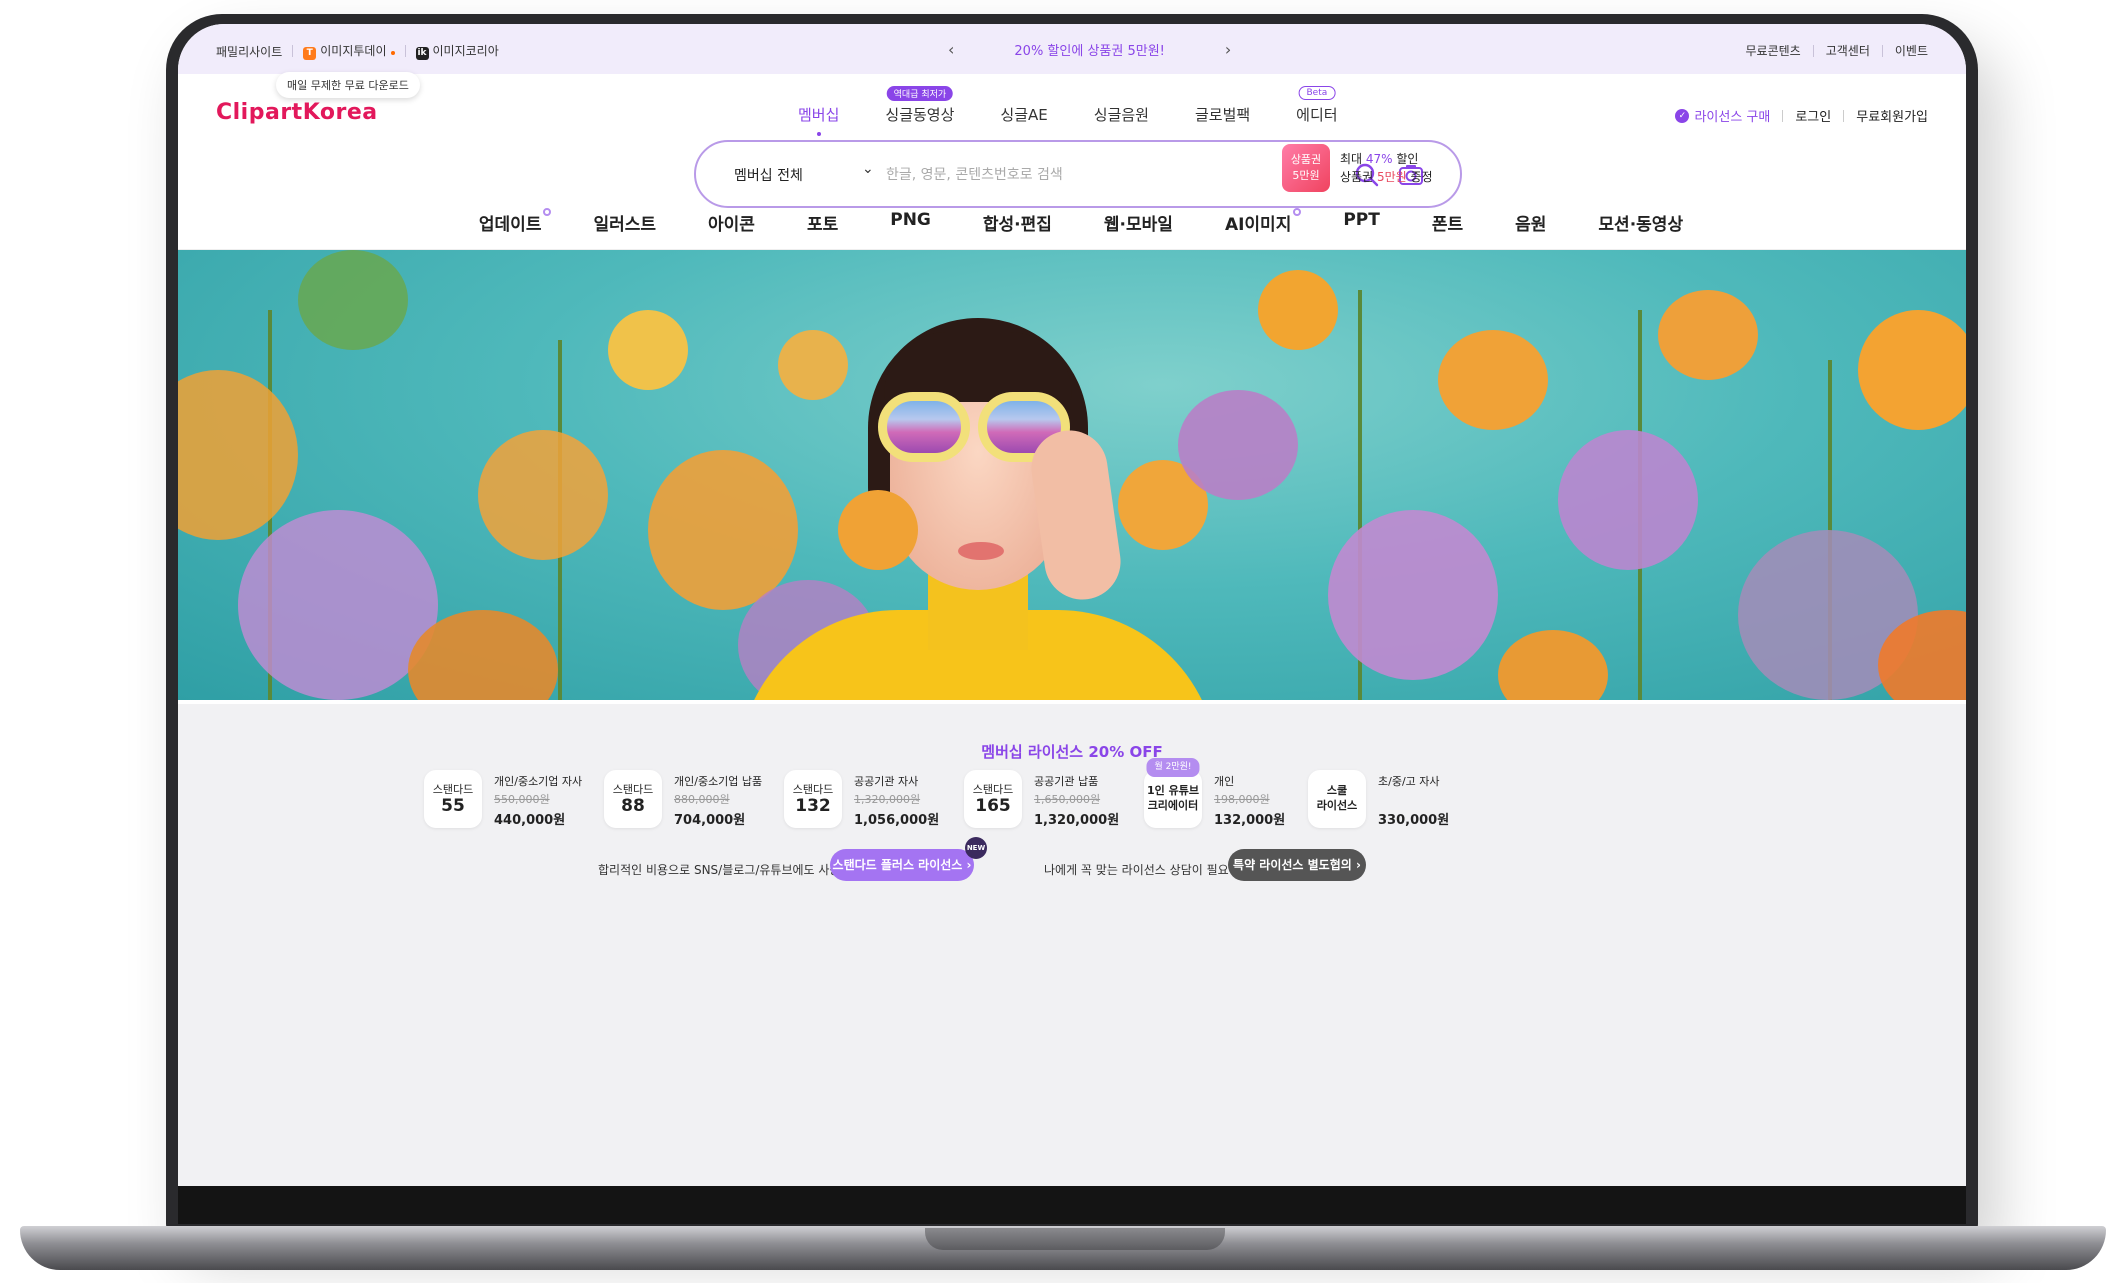 Image resolution: width=2106 pixels, height=1283 pixels. I want to click on plan-standard-132: 스탠다드 132 공공기관 자사 1,320,000원 1,056,000원, so click(867, 799).